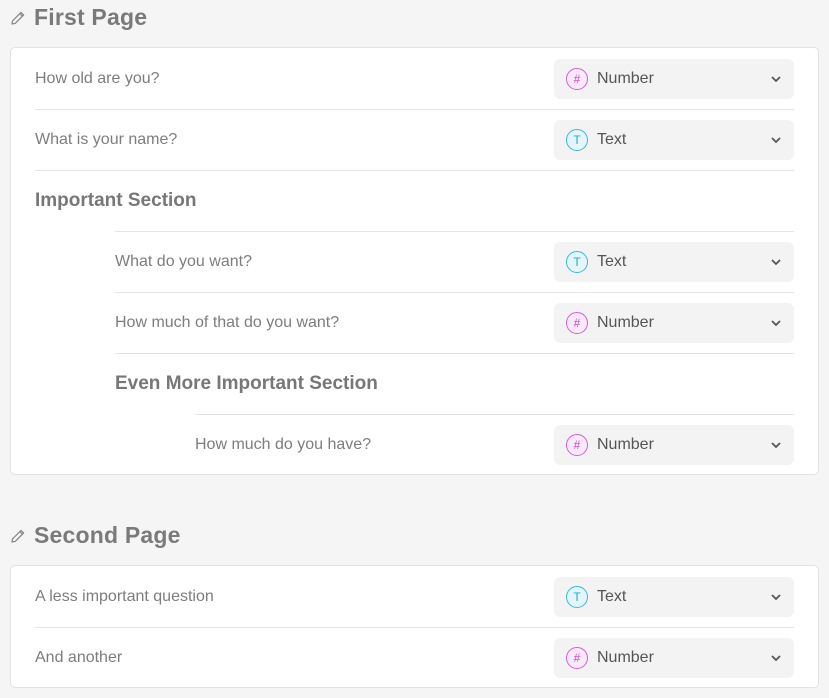 The image size is (829, 698). I want to click on section-title: Important Section, so click(116, 200).